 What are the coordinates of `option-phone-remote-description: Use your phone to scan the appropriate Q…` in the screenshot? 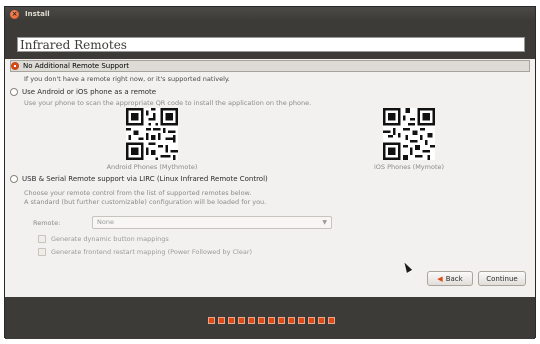 It's located at (168, 103).